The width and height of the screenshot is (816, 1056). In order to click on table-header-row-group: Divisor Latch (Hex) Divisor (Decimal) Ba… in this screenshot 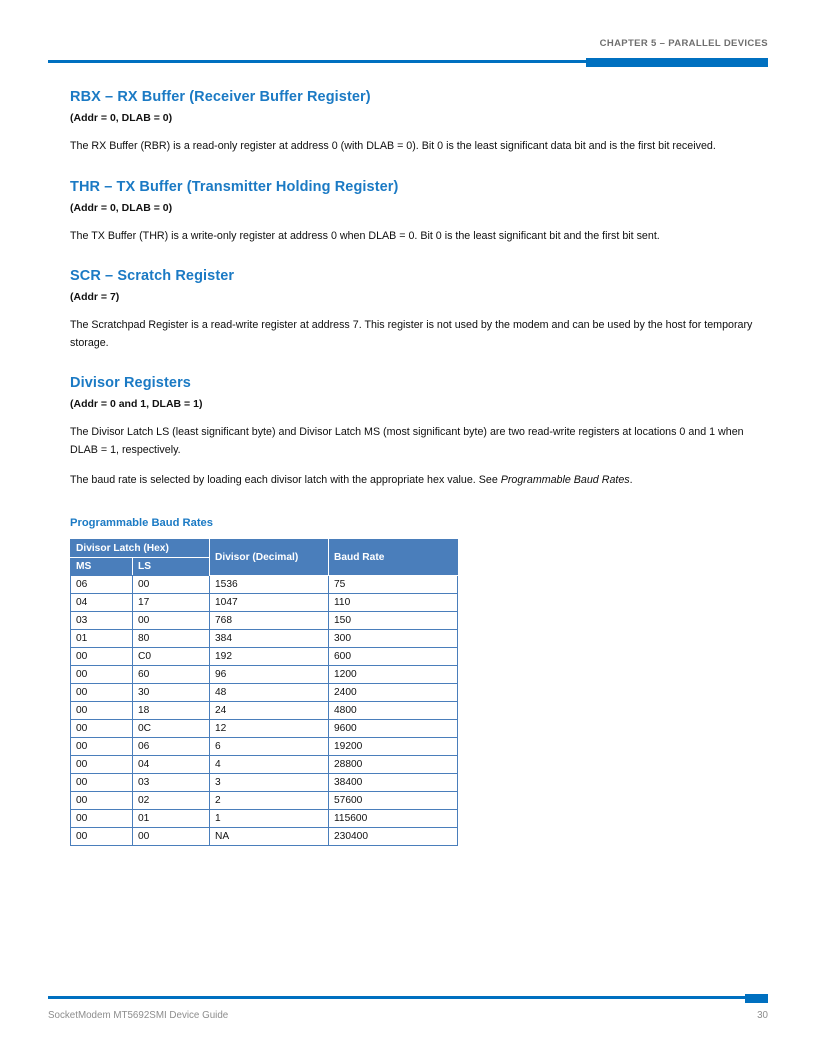, I will do `click(264, 557)`.